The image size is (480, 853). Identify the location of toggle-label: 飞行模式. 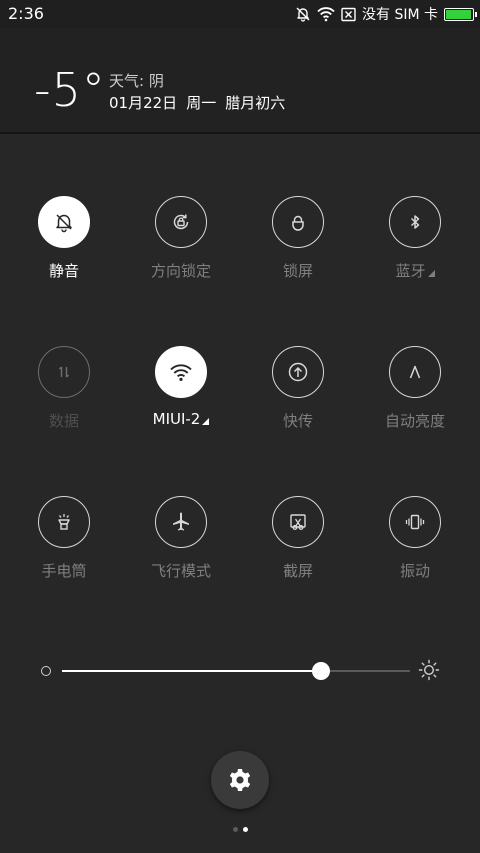
(180, 571).